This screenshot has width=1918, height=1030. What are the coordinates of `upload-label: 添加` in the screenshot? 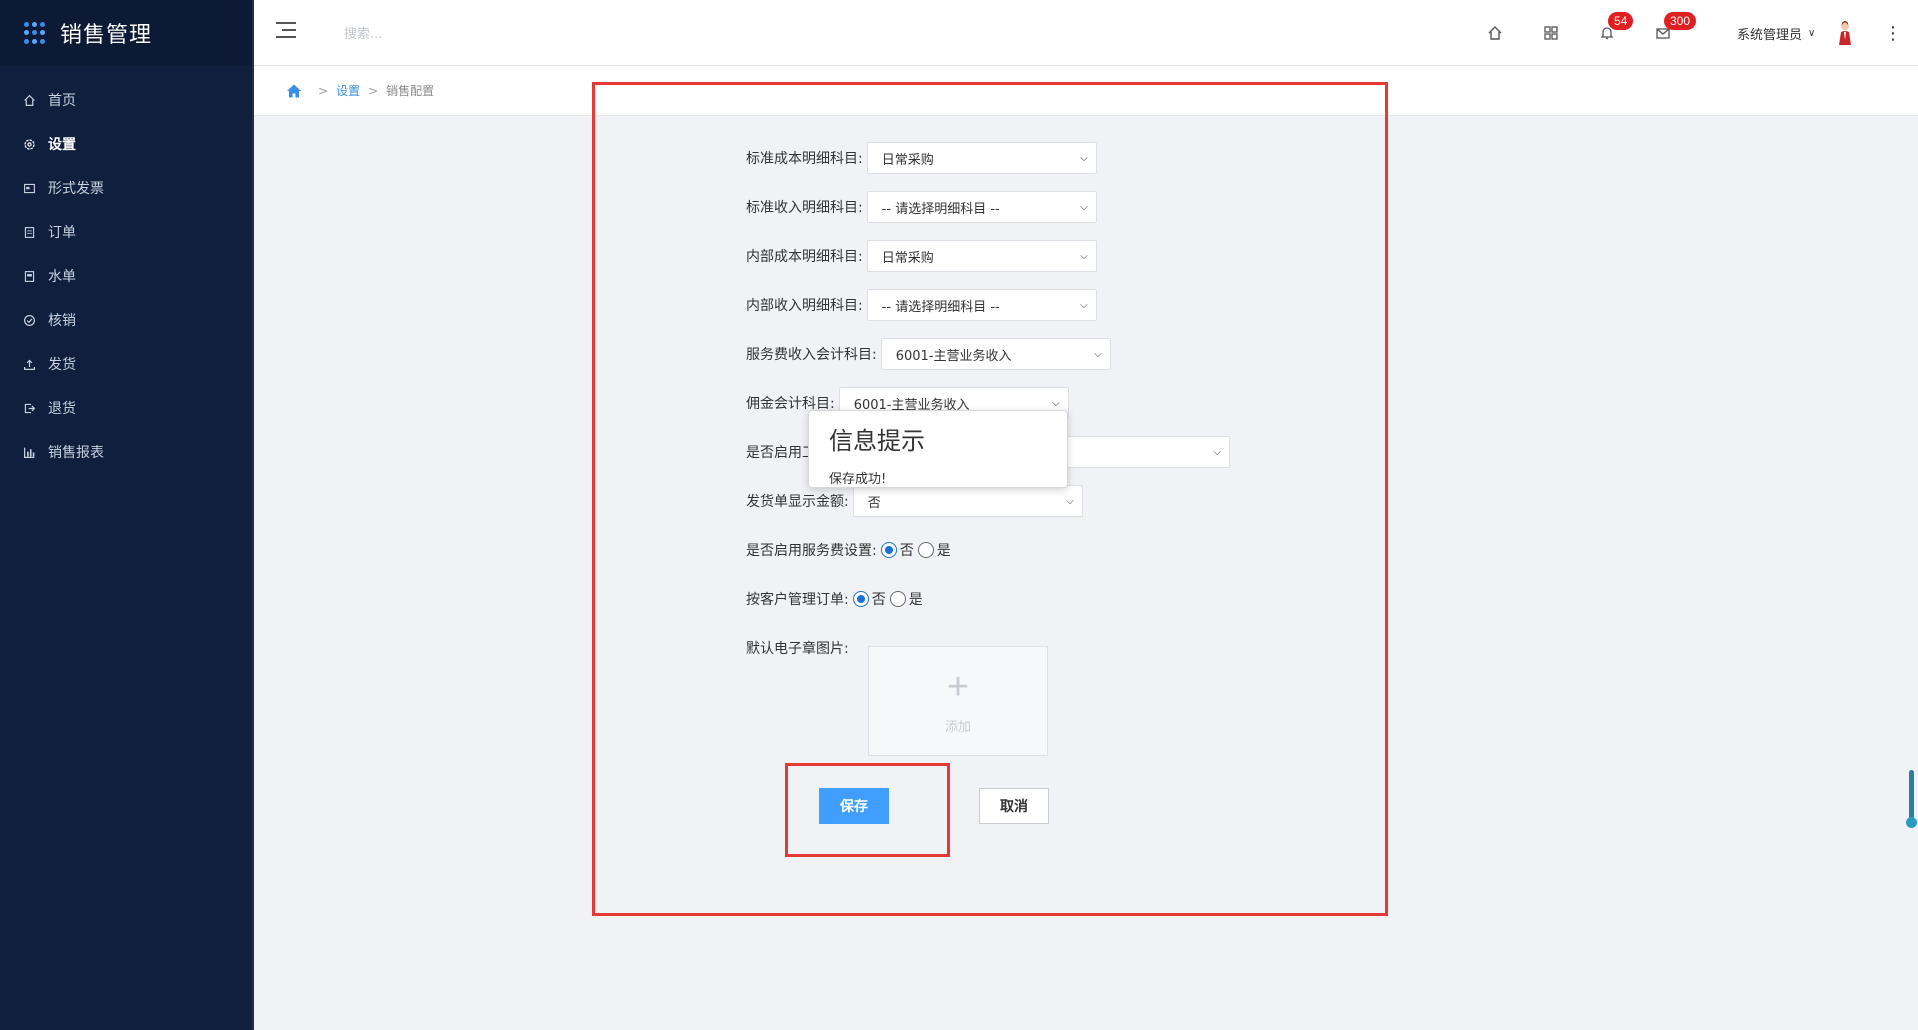 It's located at (957, 727).